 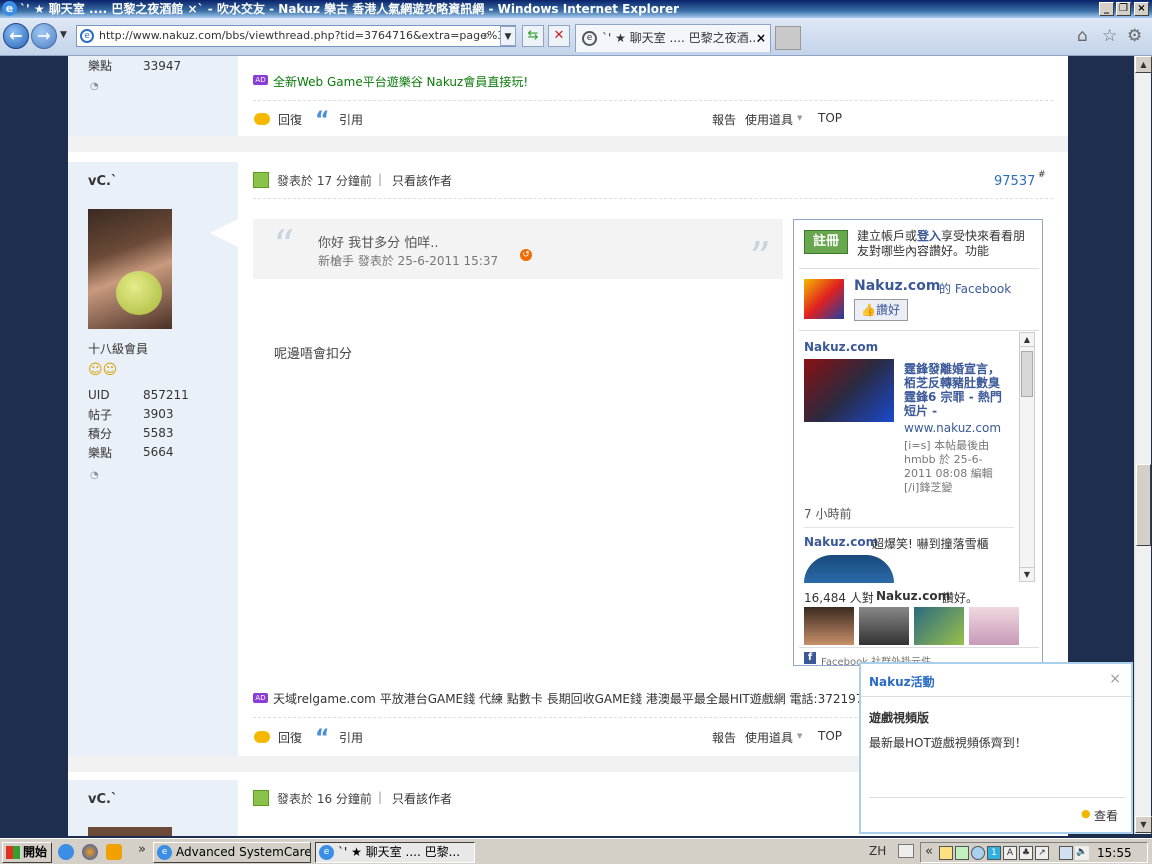 I want to click on popup-close-icon: ×, so click(x=1115, y=679).